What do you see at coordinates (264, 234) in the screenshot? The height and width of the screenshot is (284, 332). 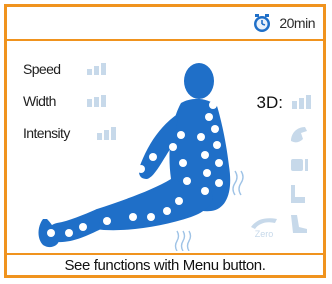 I see `zero-gravity-label: Zero` at bounding box center [264, 234].